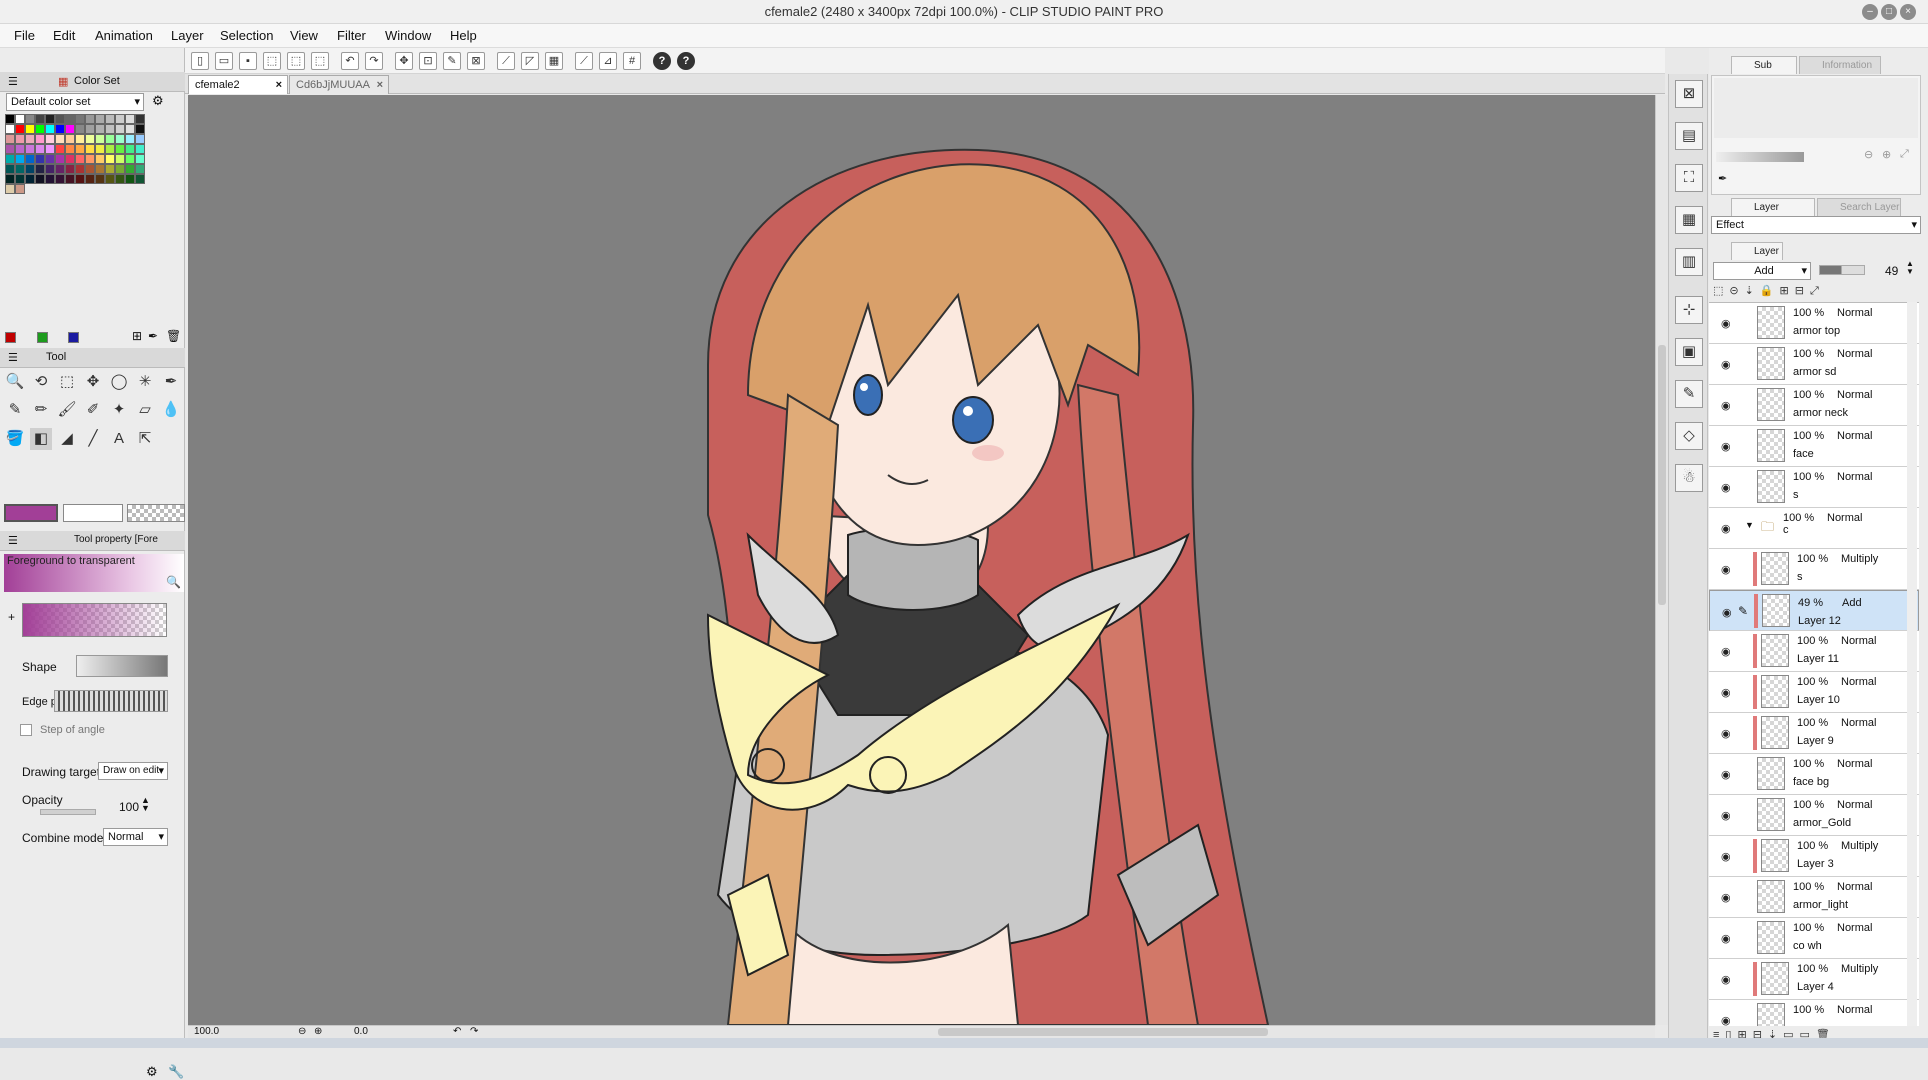 The width and height of the screenshot is (1928, 1080). I want to click on transform-icon: ✥, so click(404, 61).